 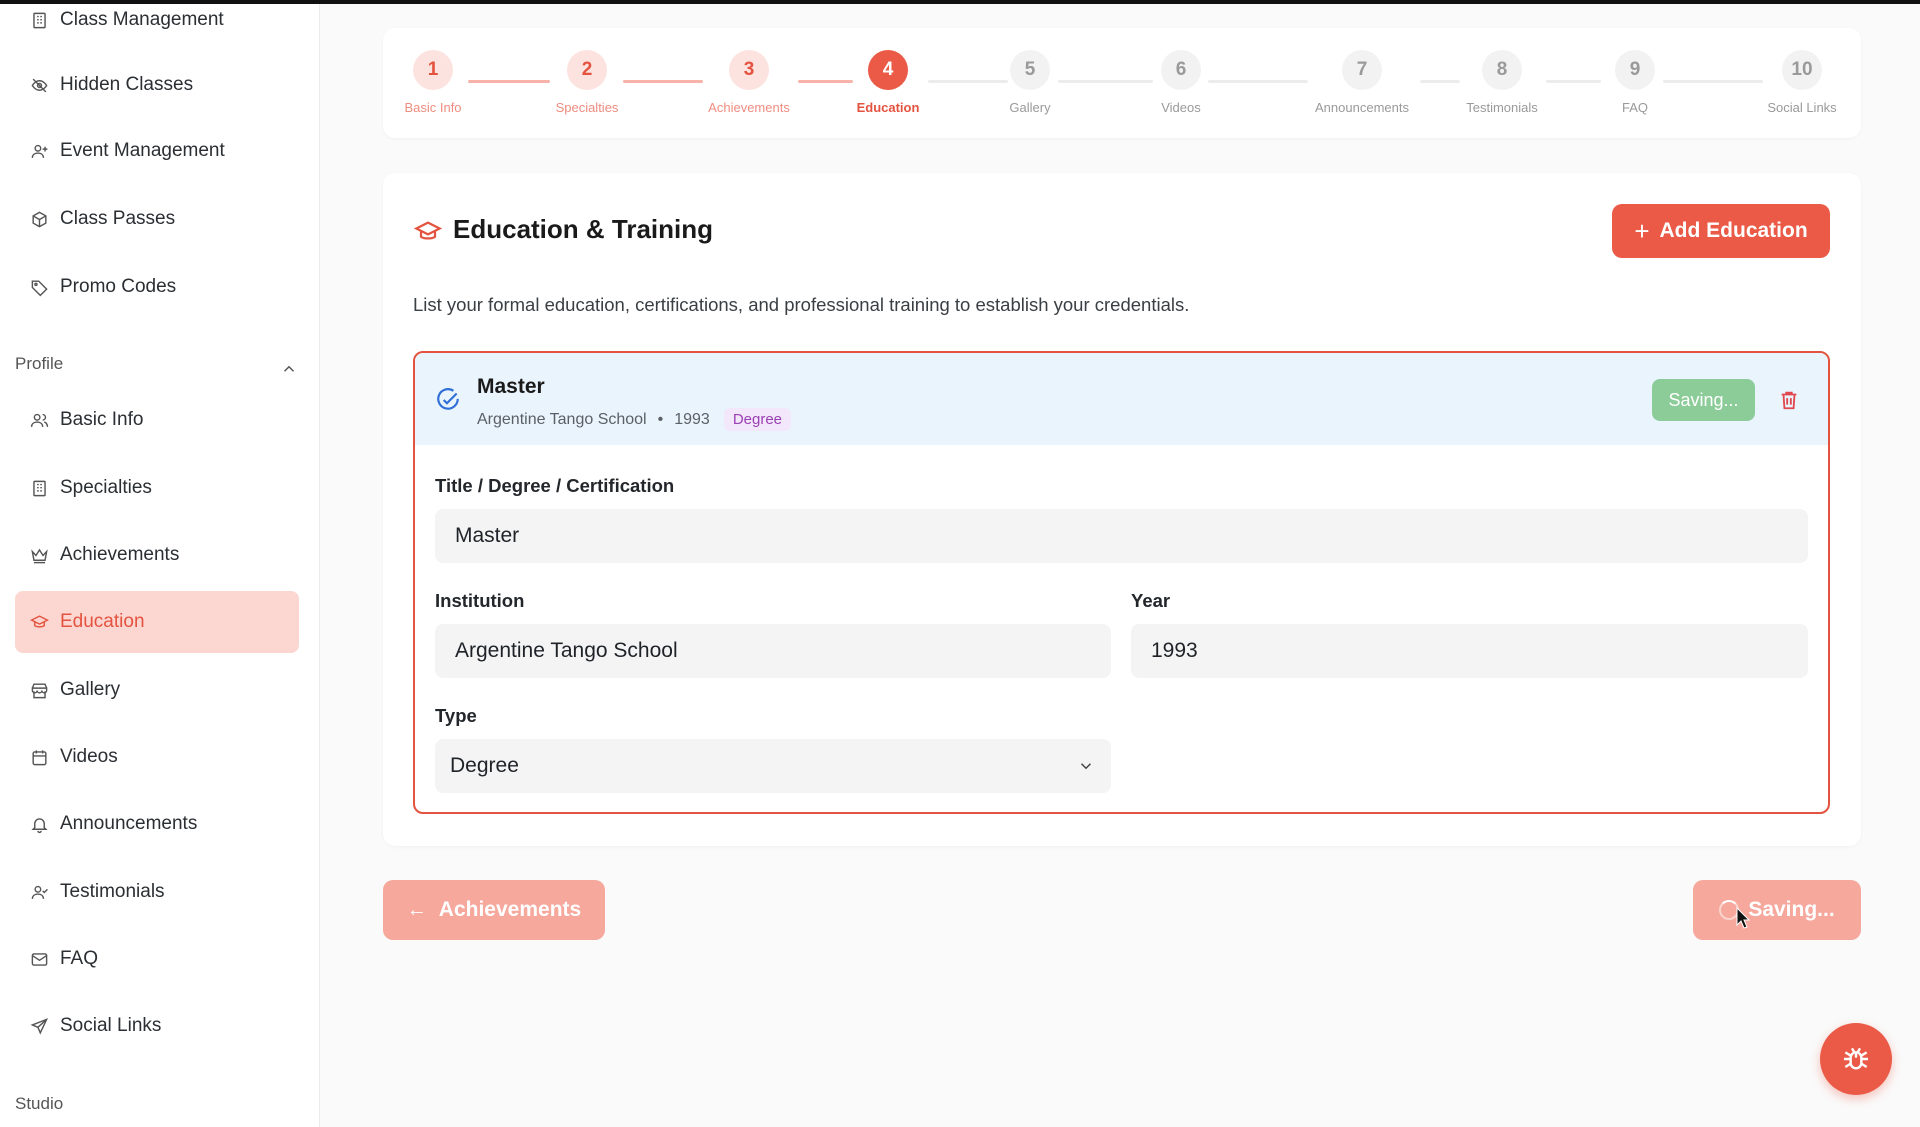 I want to click on sidebar-item-event-management: Event Management, so click(x=157, y=151).